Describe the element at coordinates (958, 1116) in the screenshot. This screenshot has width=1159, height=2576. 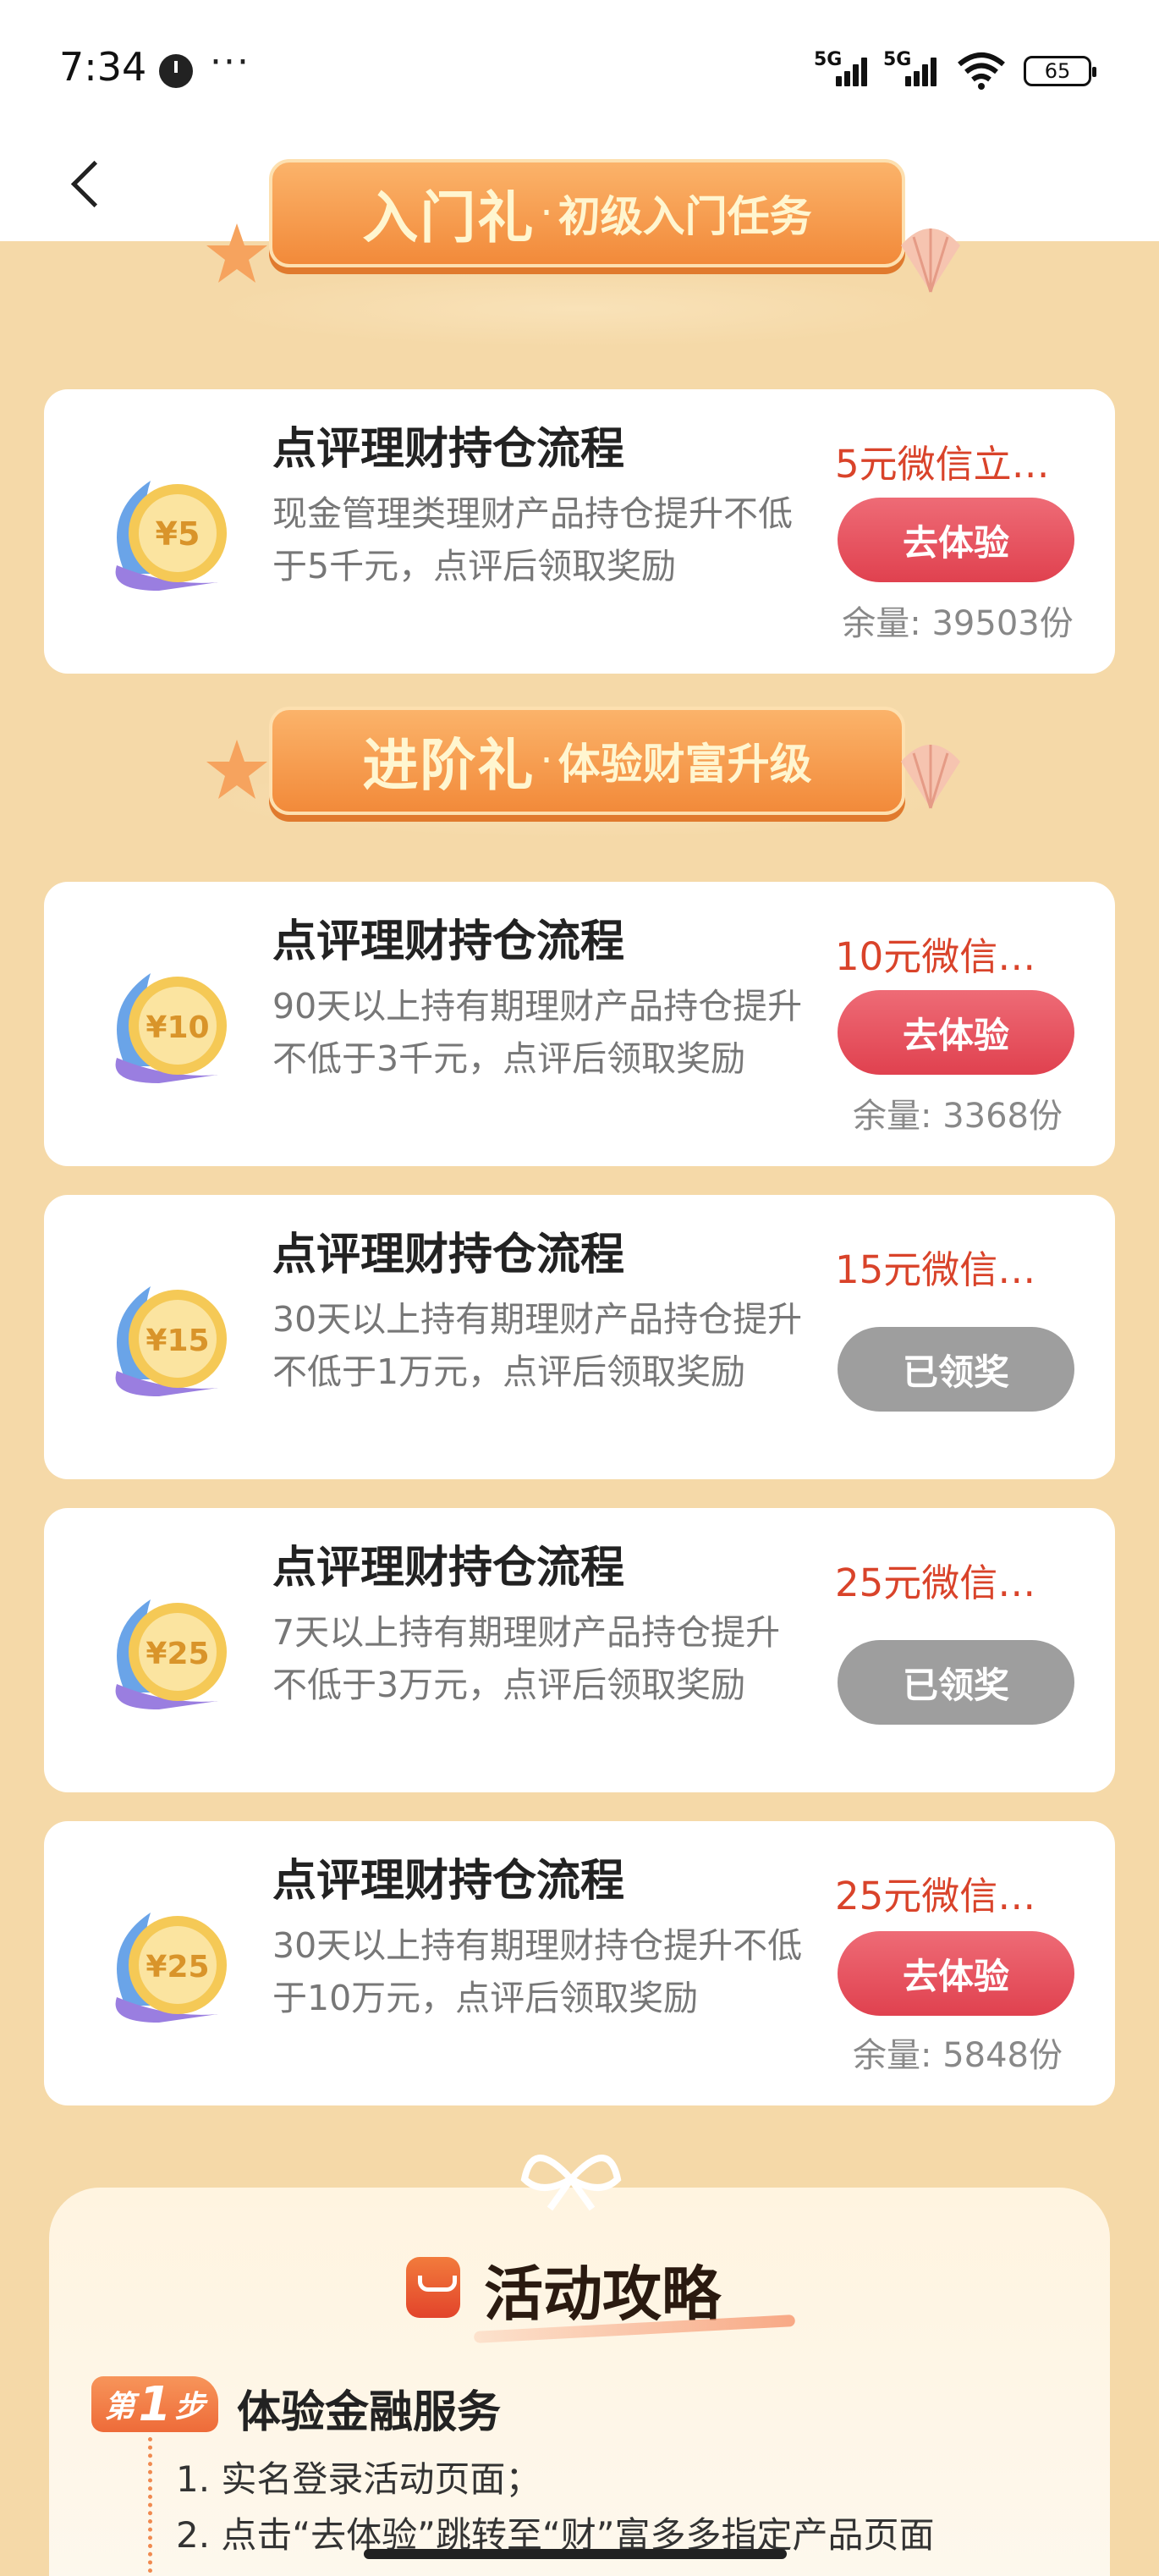
I see `remaining-count: 余量: 3368份` at that location.